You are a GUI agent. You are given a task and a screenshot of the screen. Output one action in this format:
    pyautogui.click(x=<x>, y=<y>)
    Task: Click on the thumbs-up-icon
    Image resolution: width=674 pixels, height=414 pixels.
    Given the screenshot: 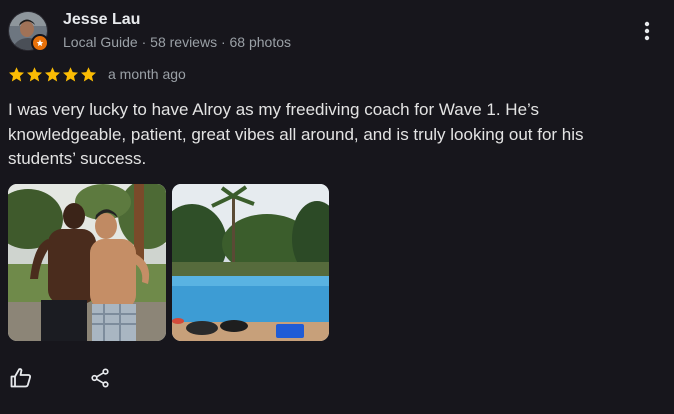 What is the action you would take?
    pyautogui.click(x=20, y=378)
    